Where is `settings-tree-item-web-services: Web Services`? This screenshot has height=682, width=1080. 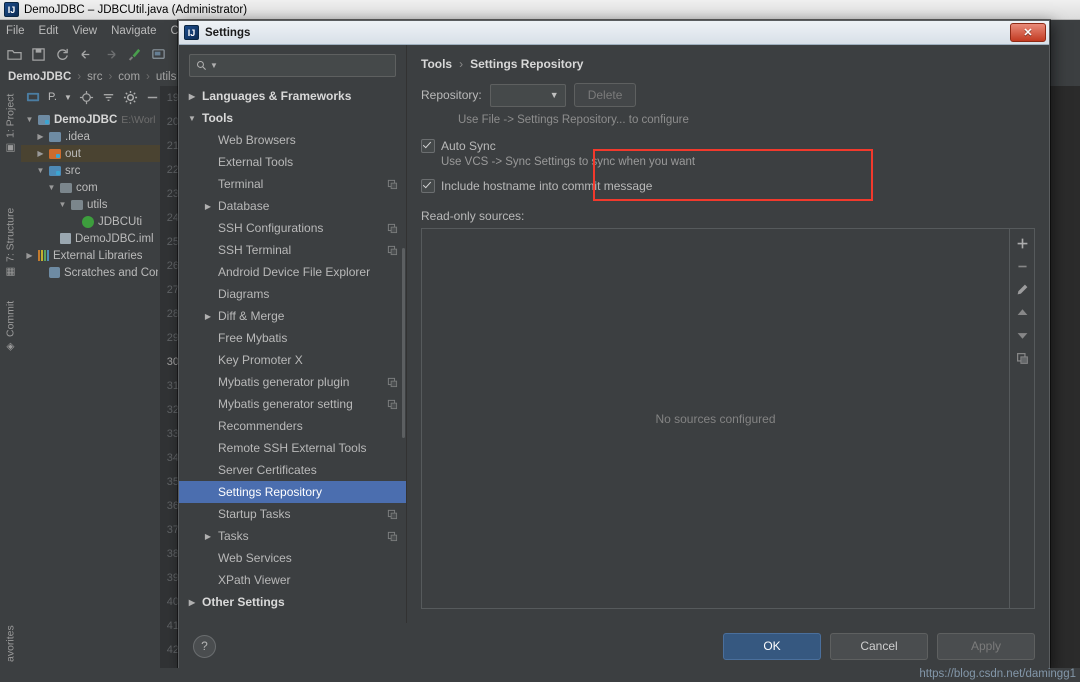 settings-tree-item-web-services: Web Services is located at coordinates (292, 558).